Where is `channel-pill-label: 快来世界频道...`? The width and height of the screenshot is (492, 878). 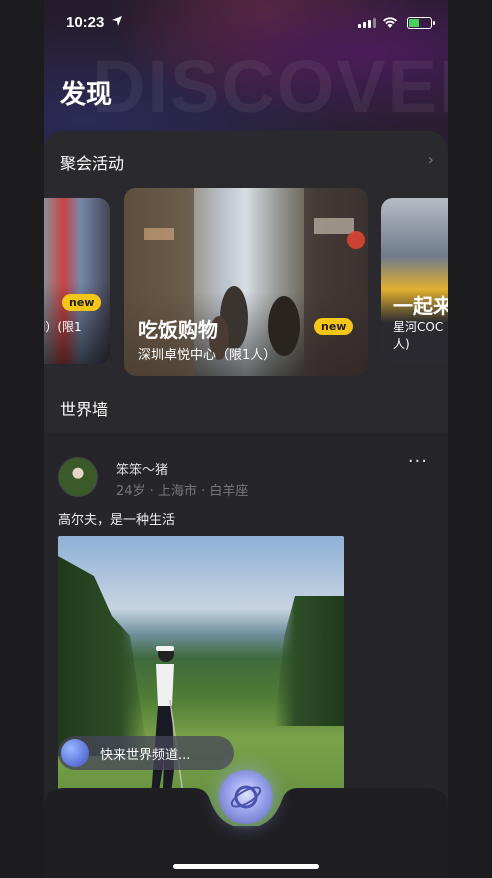
channel-pill-label: 快来世界频道... is located at coordinates (145, 755).